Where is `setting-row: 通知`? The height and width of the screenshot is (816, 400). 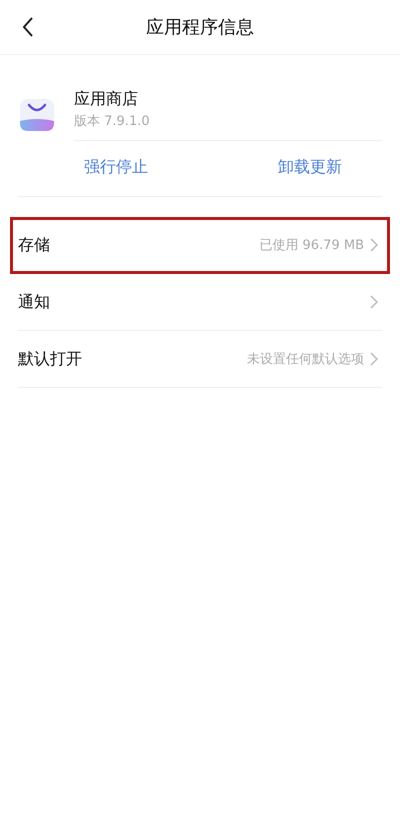 setting-row: 通知 is located at coordinates (200, 302).